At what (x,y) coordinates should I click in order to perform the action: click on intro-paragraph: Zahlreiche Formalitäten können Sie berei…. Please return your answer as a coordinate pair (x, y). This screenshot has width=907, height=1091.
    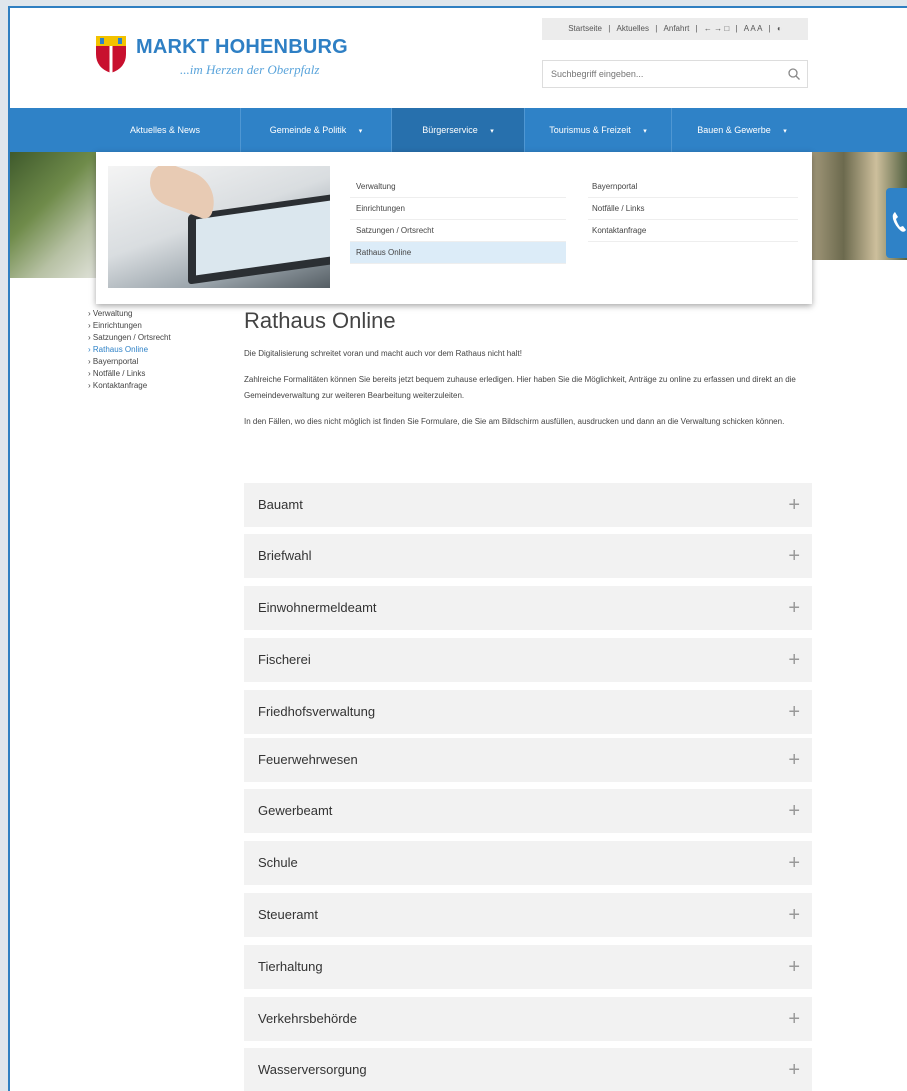
    Looking at the image, I should click on (520, 387).